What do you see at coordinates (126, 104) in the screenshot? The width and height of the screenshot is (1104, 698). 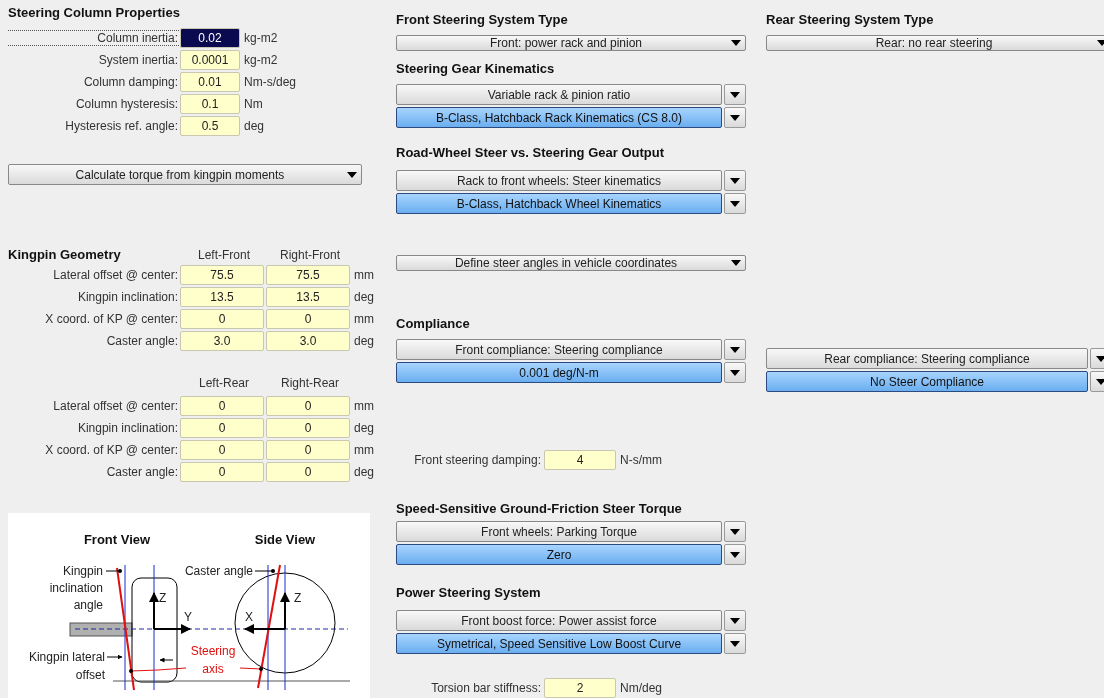 I see `field-label: Column hysteresis:` at bounding box center [126, 104].